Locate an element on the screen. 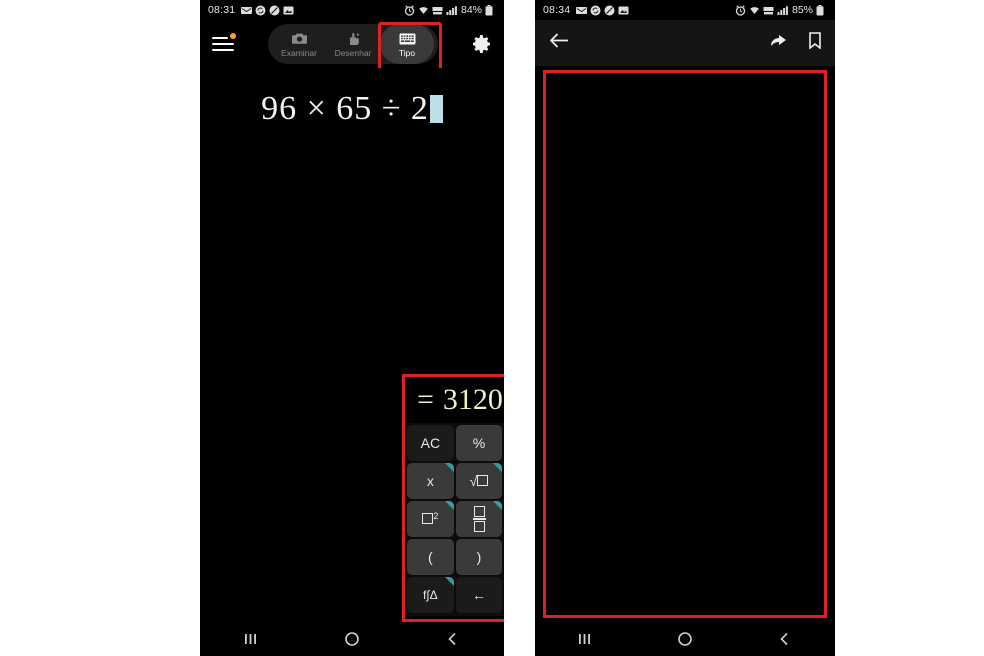 The image size is (984, 656). key-label: x is located at coordinates (430, 481).